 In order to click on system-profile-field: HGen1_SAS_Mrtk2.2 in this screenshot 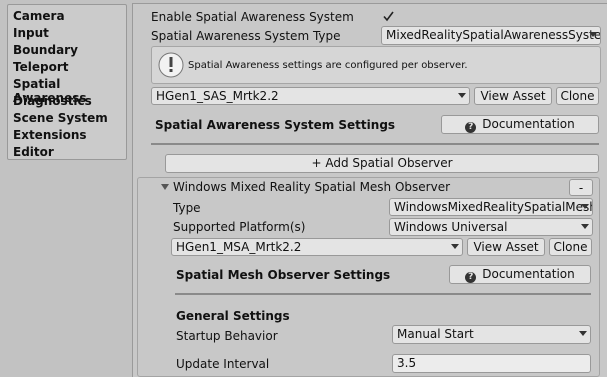, I will do `click(310, 96)`.